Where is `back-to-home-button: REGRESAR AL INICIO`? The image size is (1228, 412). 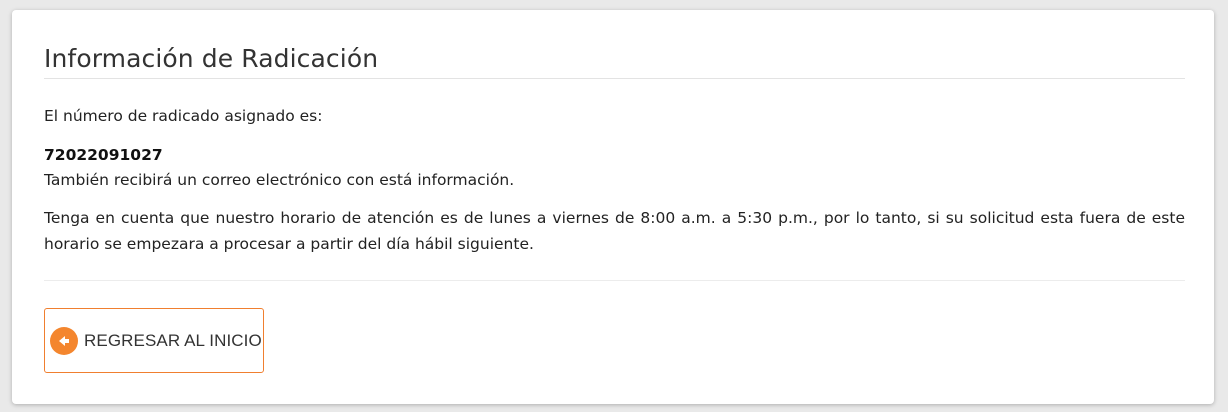 back-to-home-button: REGRESAR AL INICIO is located at coordinates (154, 340).